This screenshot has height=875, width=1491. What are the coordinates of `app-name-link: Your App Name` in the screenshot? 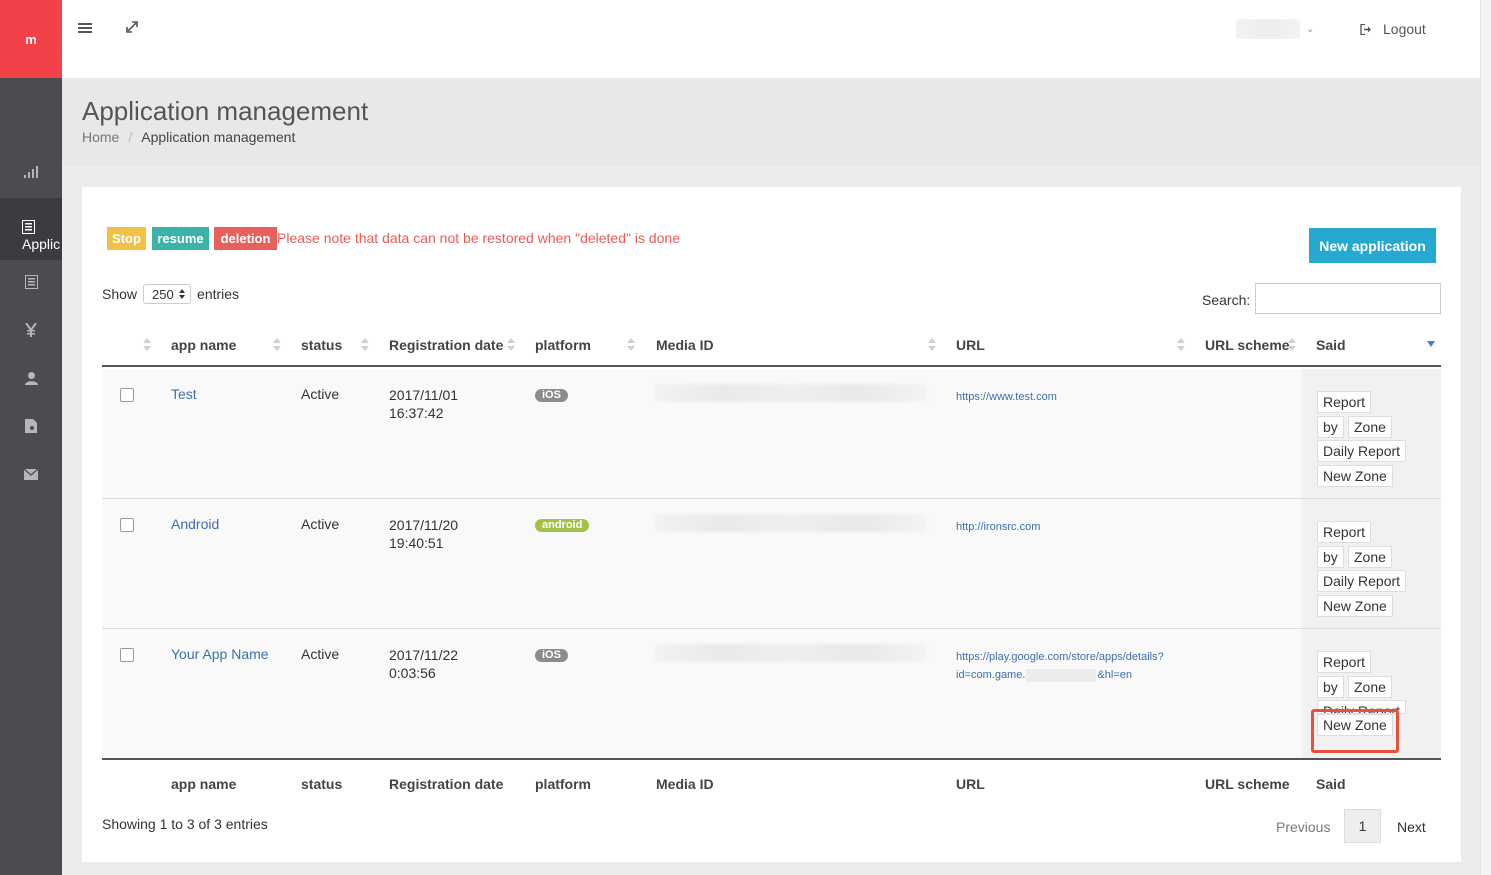 It's located at (220, 654).